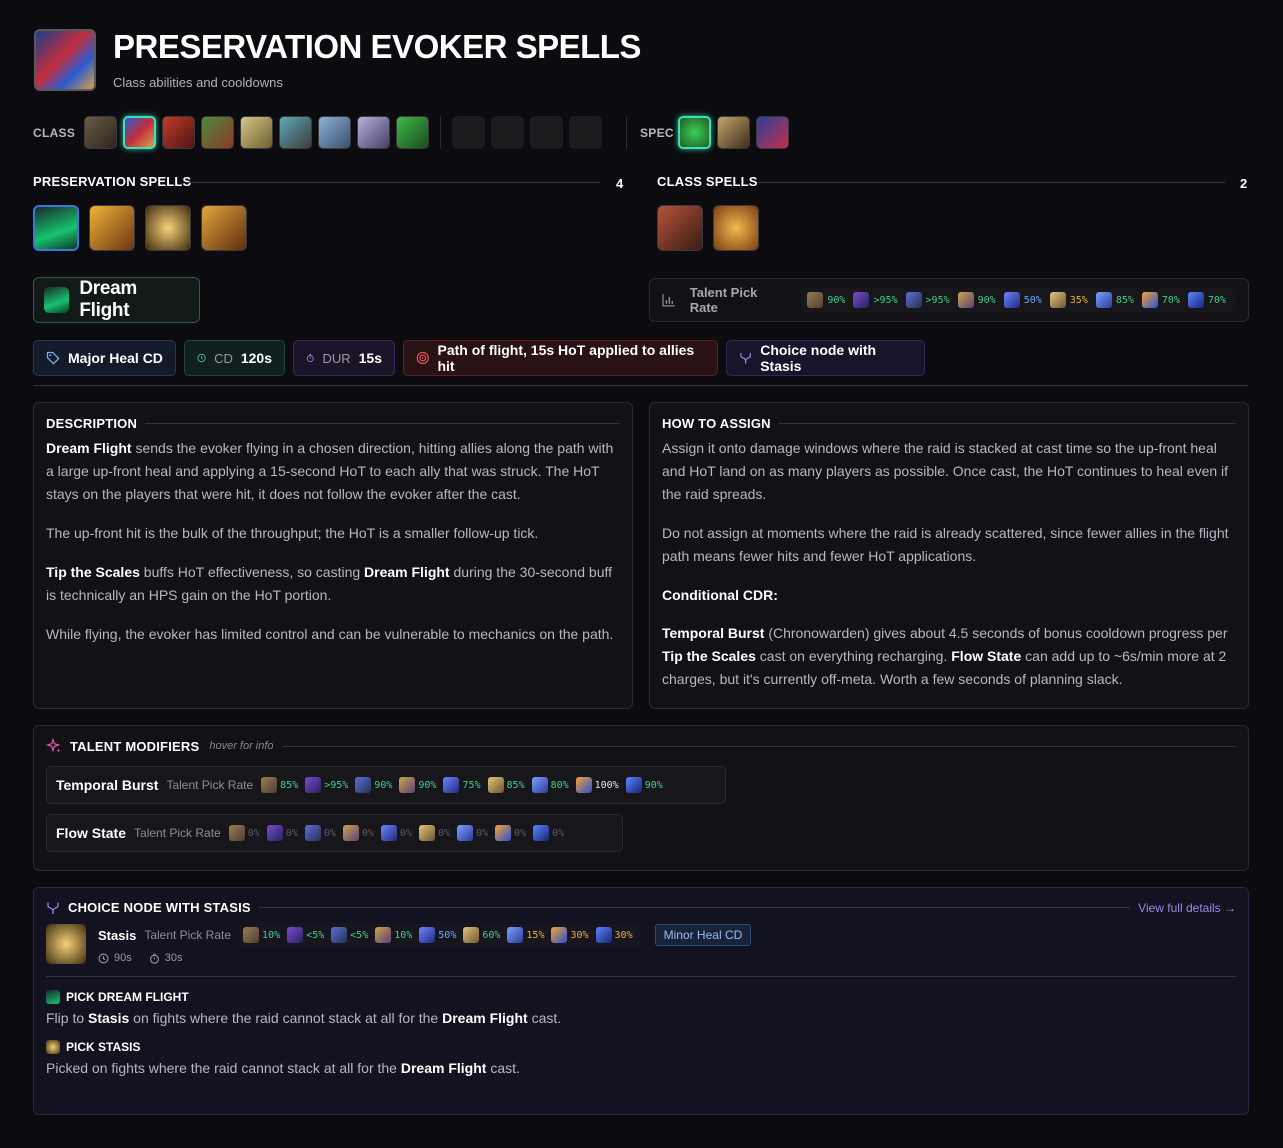 Image resolution: width=1283 pixels, height=1148 pixels. I want to click on choice-spell-name: Stasis, so click(117, 935).